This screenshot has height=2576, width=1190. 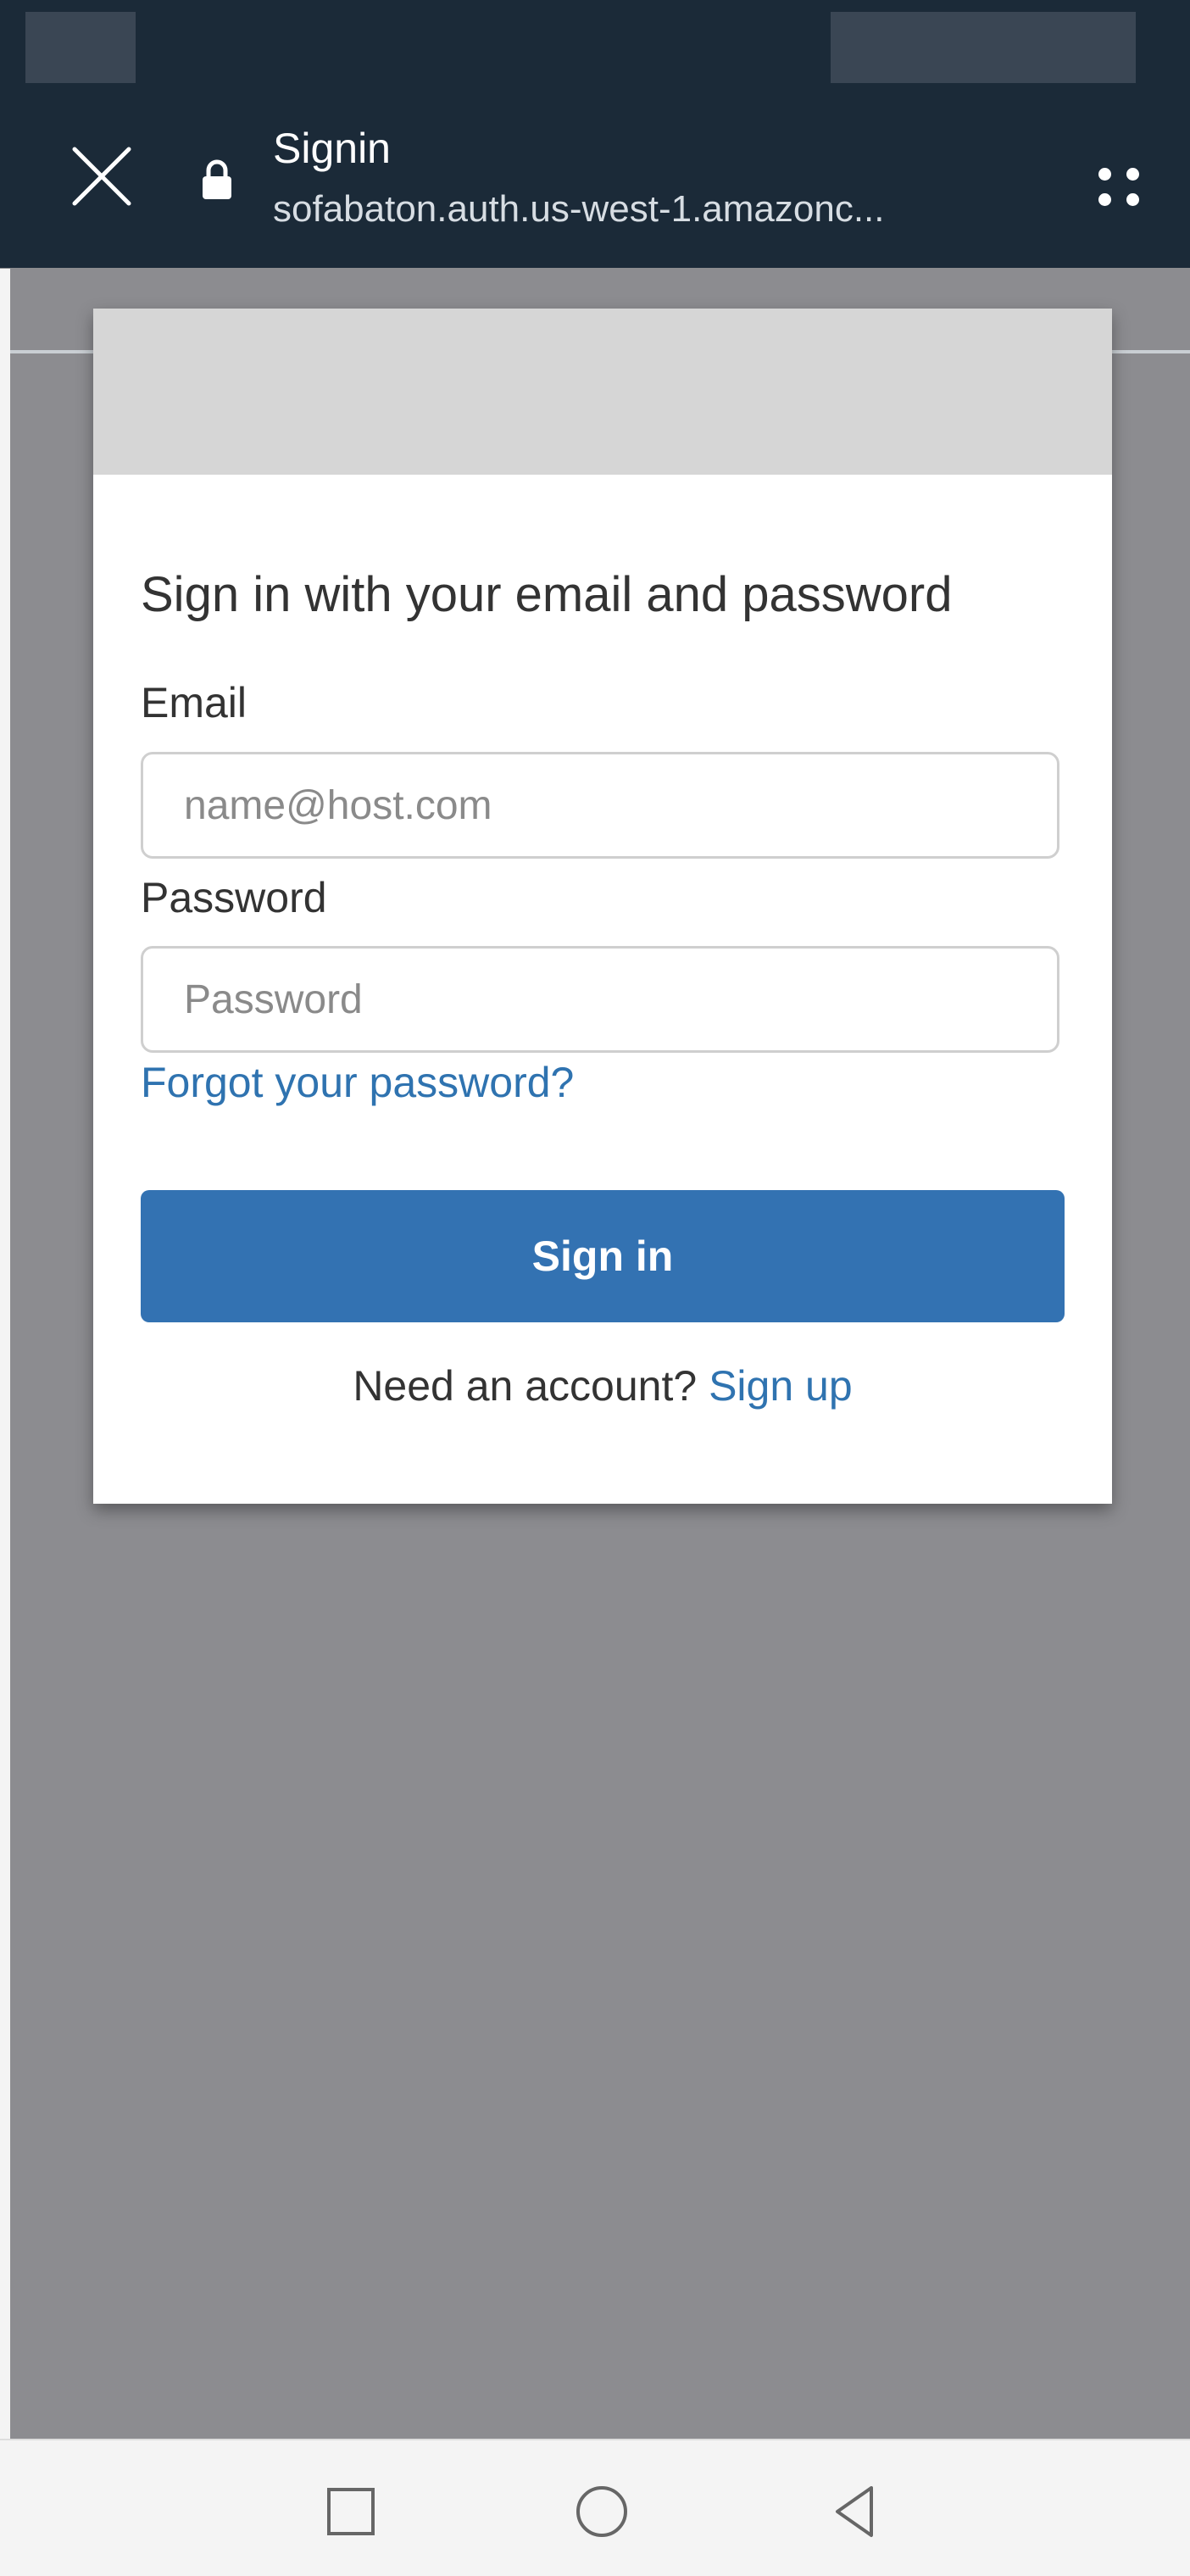 I want to click on lock-icon, so click(x=217, y=179).